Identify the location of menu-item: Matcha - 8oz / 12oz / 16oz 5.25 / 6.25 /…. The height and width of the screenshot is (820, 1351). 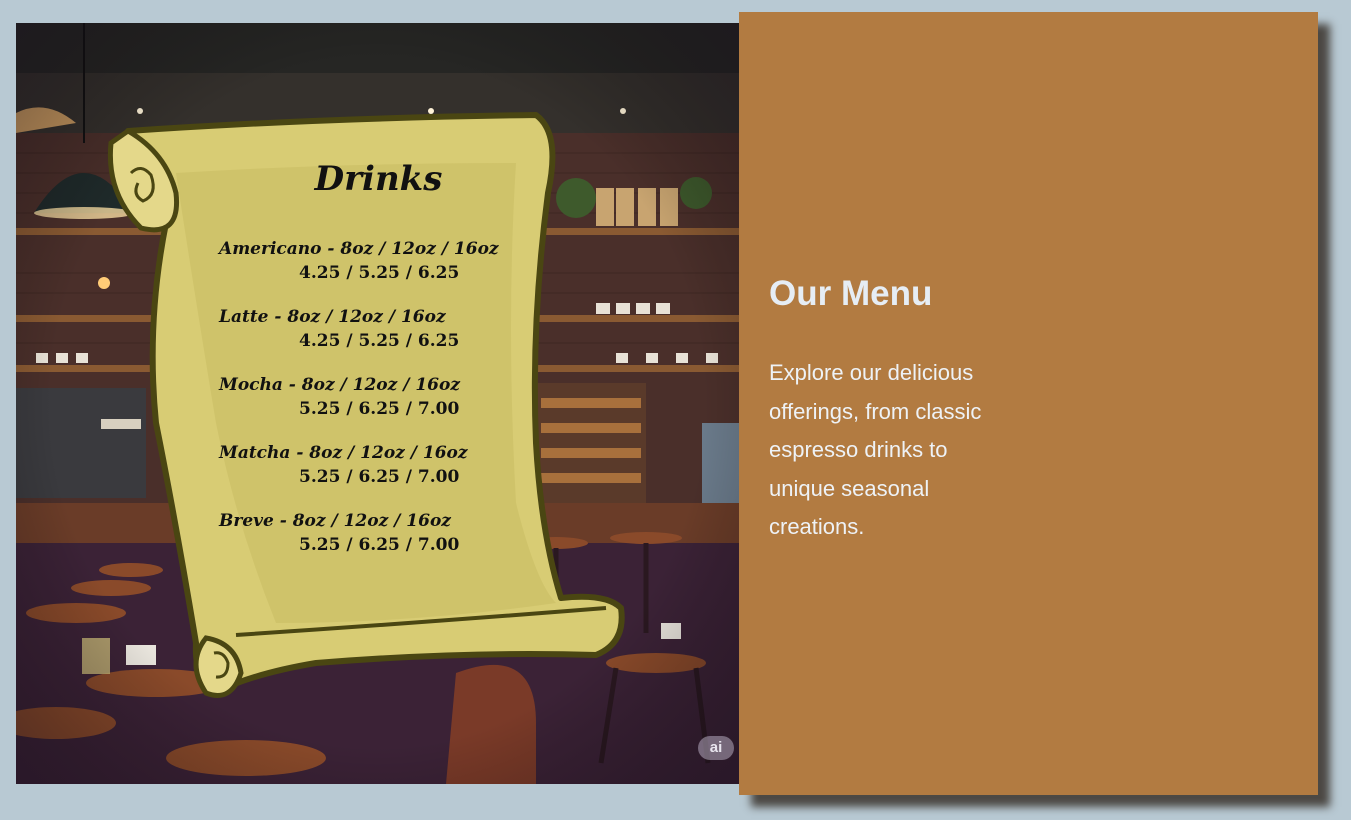
(384, 465).